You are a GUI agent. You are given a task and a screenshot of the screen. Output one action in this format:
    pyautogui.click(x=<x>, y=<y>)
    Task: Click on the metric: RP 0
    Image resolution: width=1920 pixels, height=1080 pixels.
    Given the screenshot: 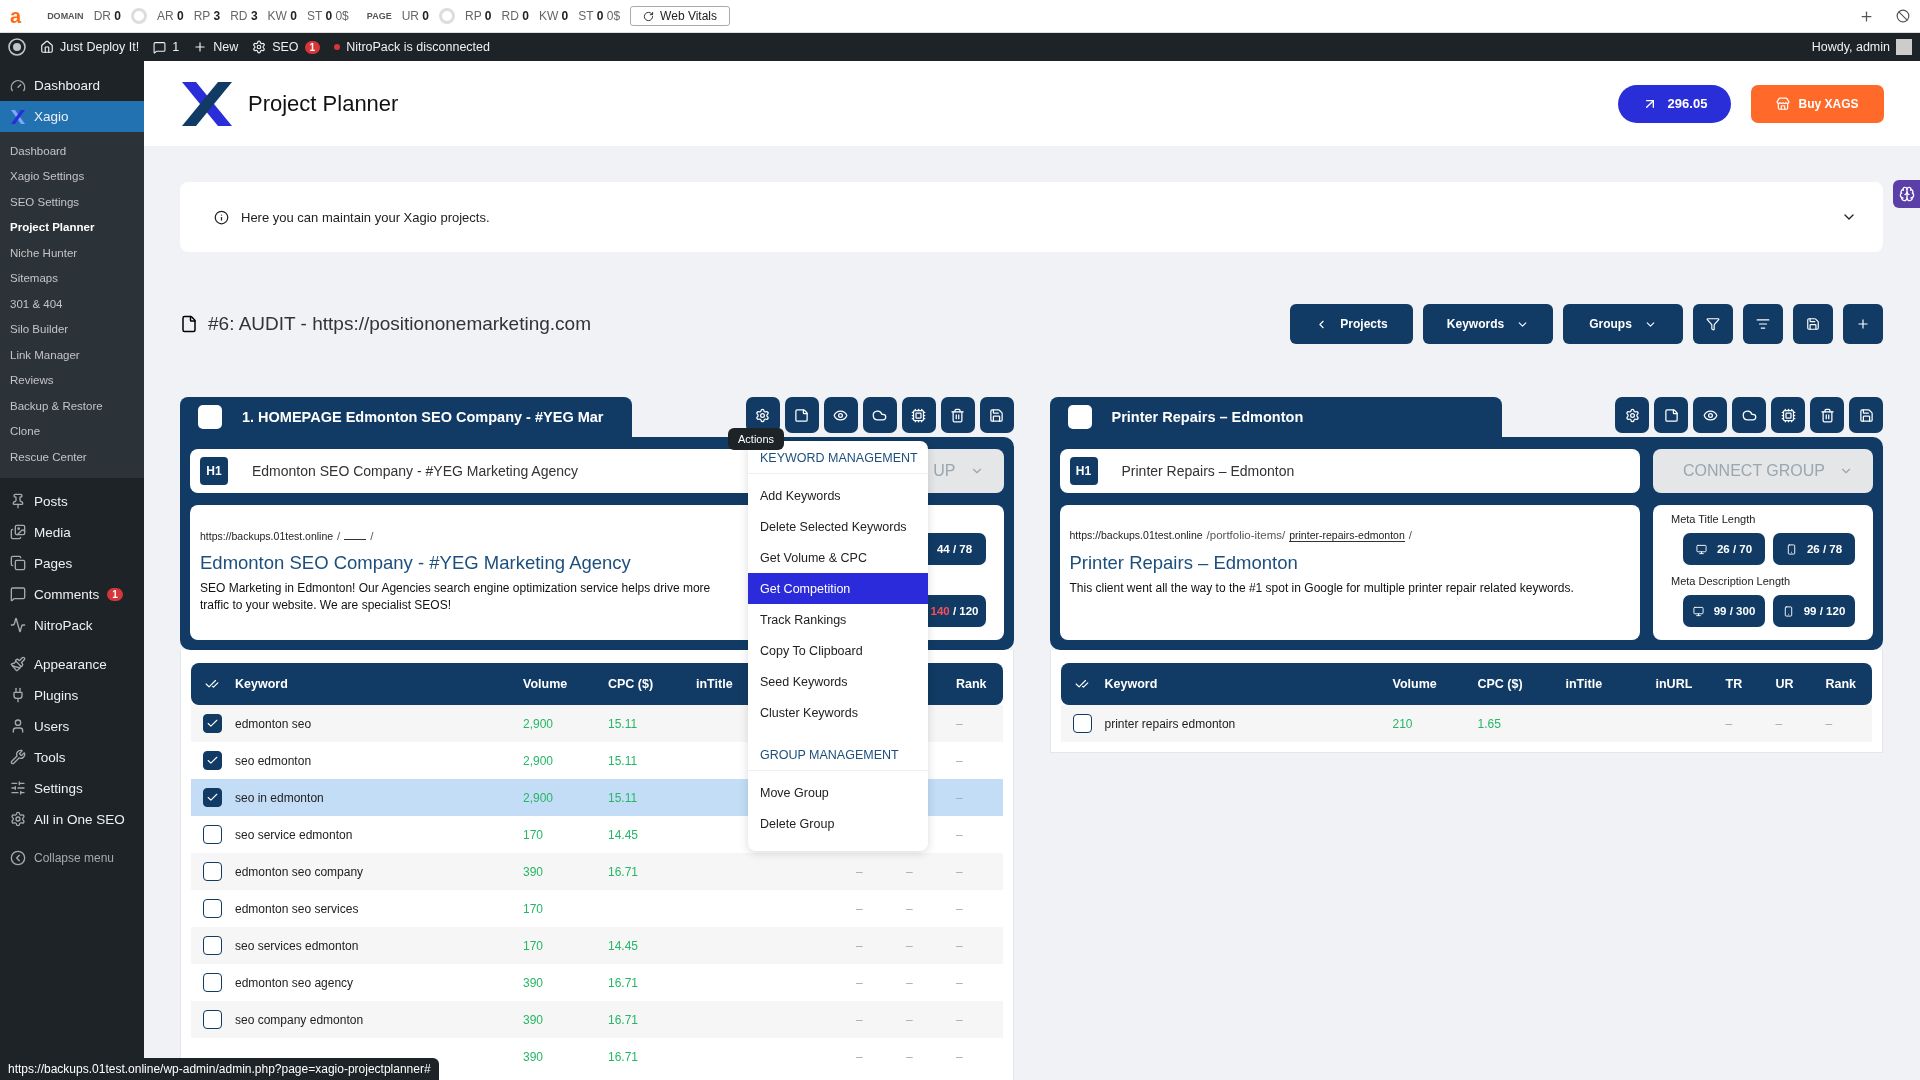 What is the action you would take?
    pyautogui.click(x=478, y=16)
    